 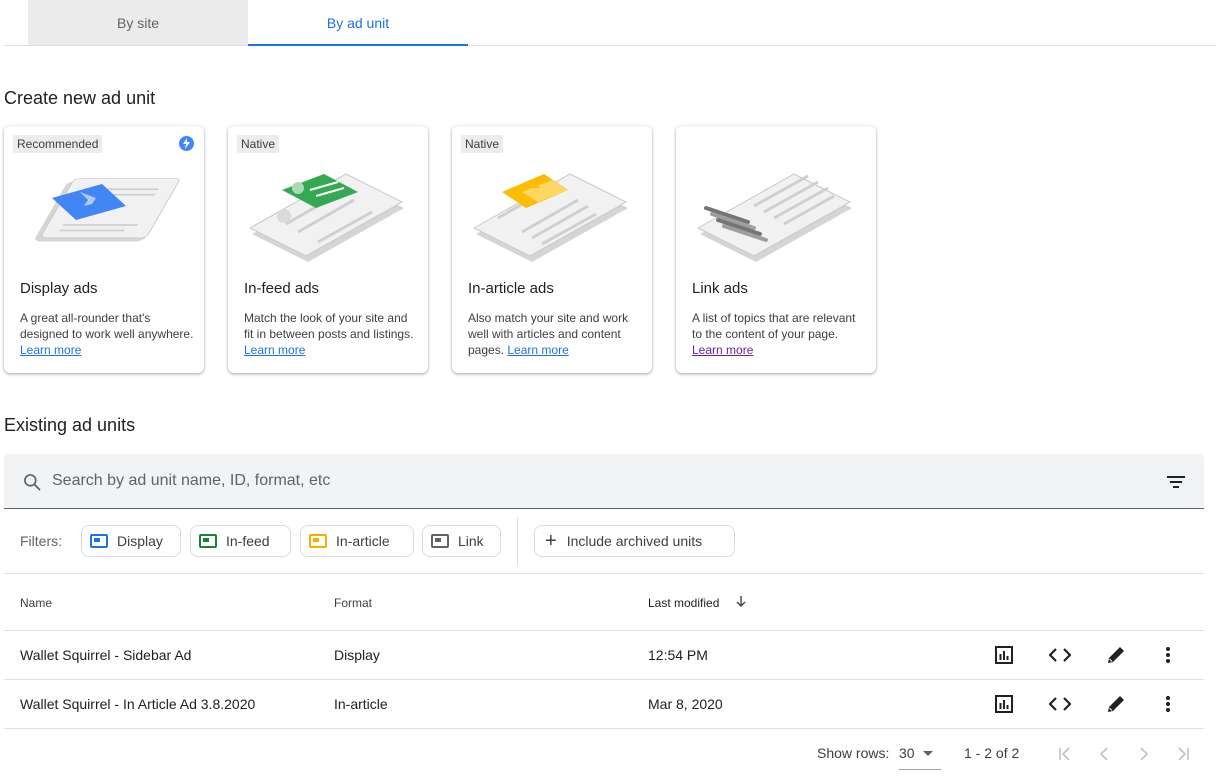 I want to click on table-header: Name Format Last modified, so click(x=604, y=602).